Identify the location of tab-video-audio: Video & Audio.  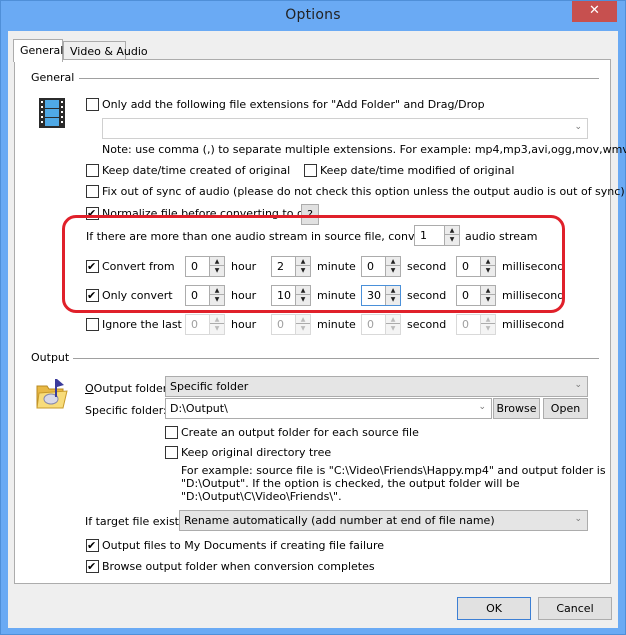
(105, 51).